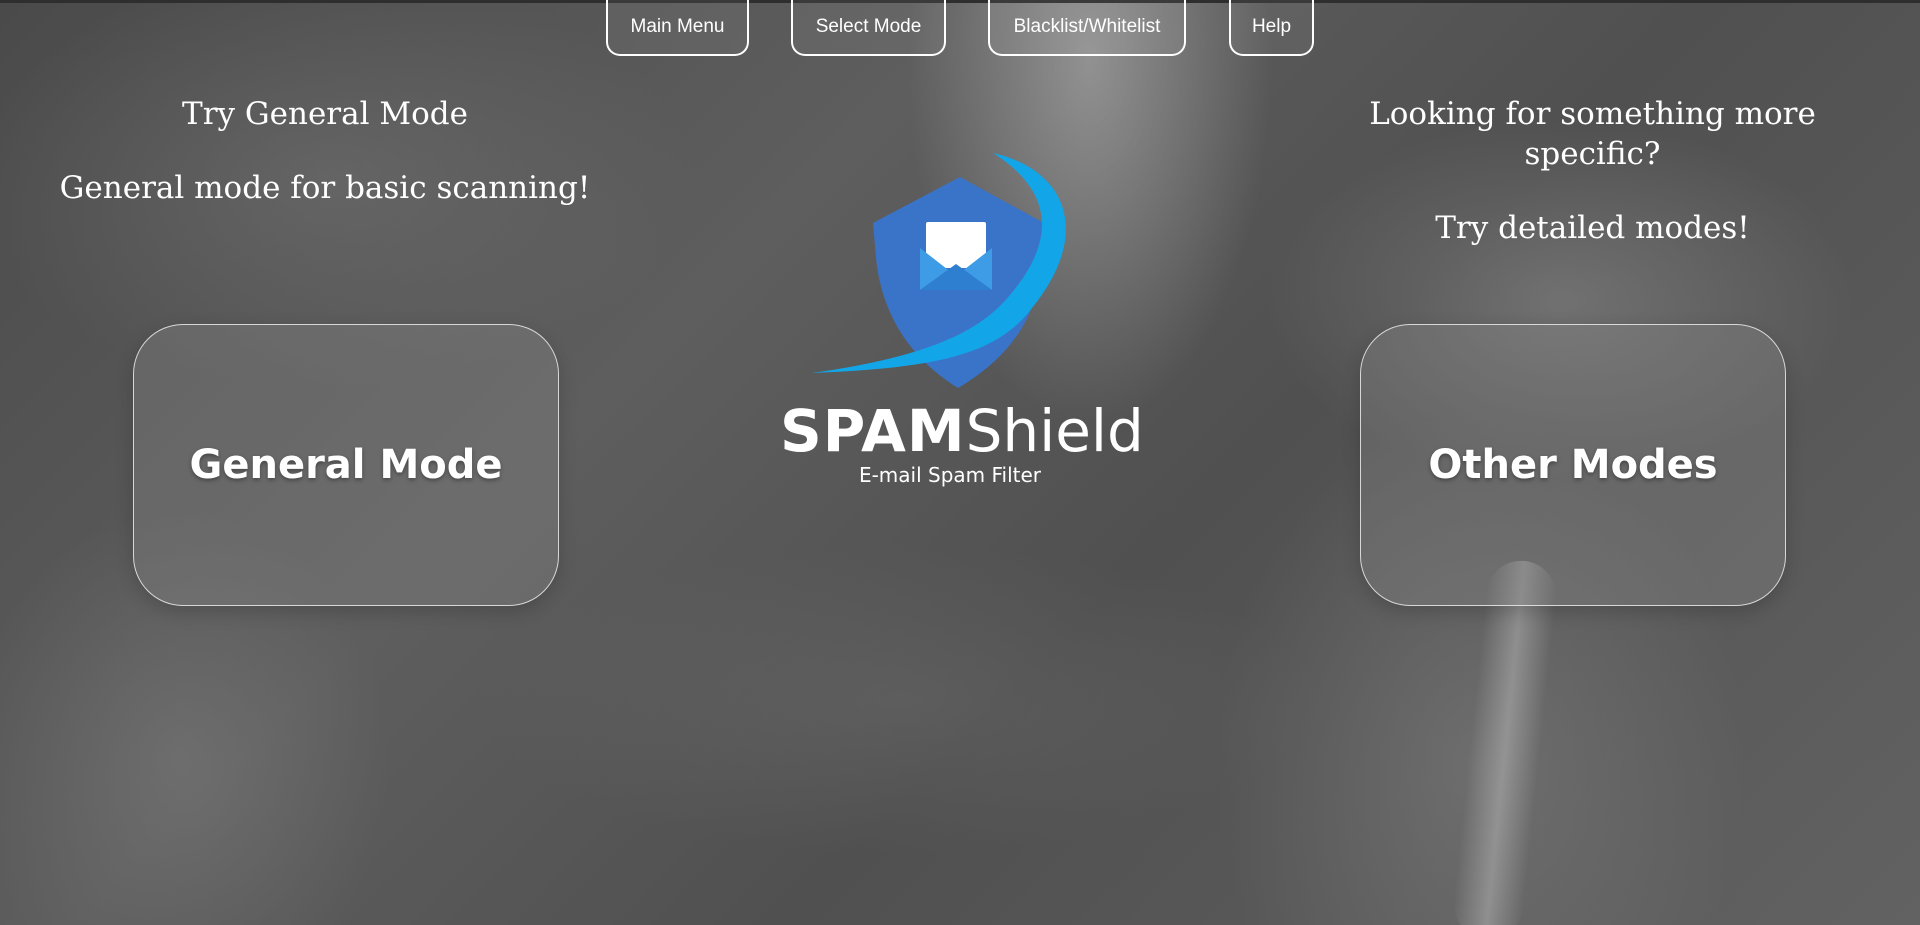 The width and height of the screenshot is (1920, 925). What do you see at coordinates (677, 28) in the screenshot?
I see `nav-main-menu-button: Main Menu` at bounding box center [677, 28].